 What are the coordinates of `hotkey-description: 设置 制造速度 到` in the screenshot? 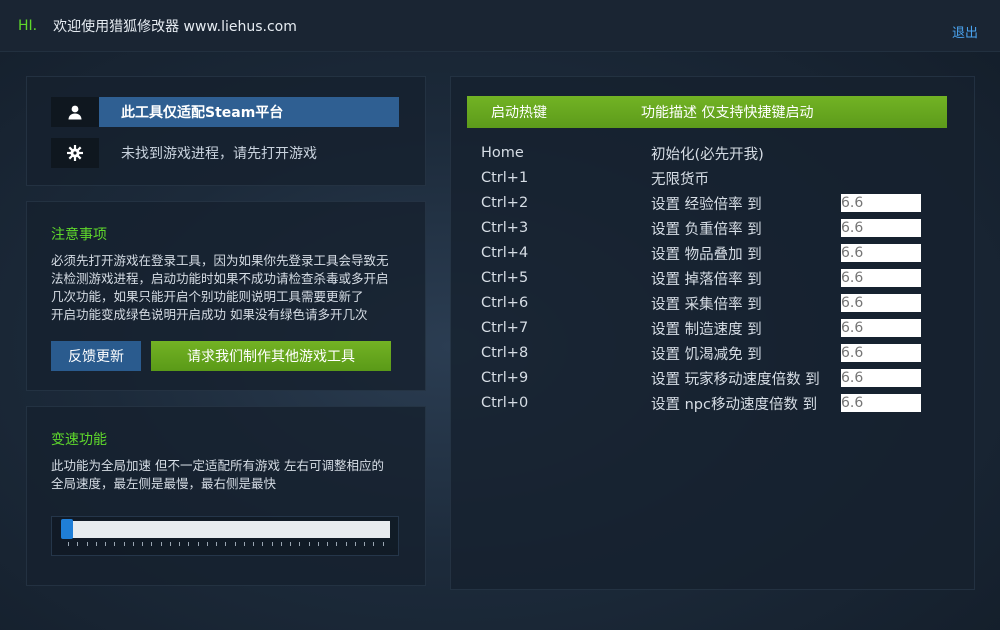 It's located at (706, 329).